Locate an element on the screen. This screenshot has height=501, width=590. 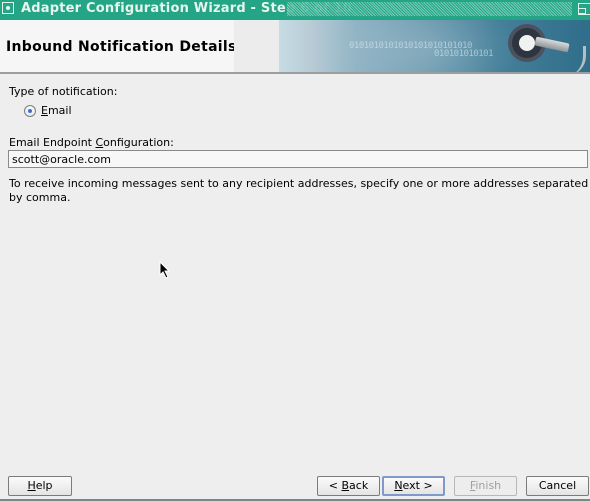
notification-type-label: Type of notification: is located at coordinates (63, 91).